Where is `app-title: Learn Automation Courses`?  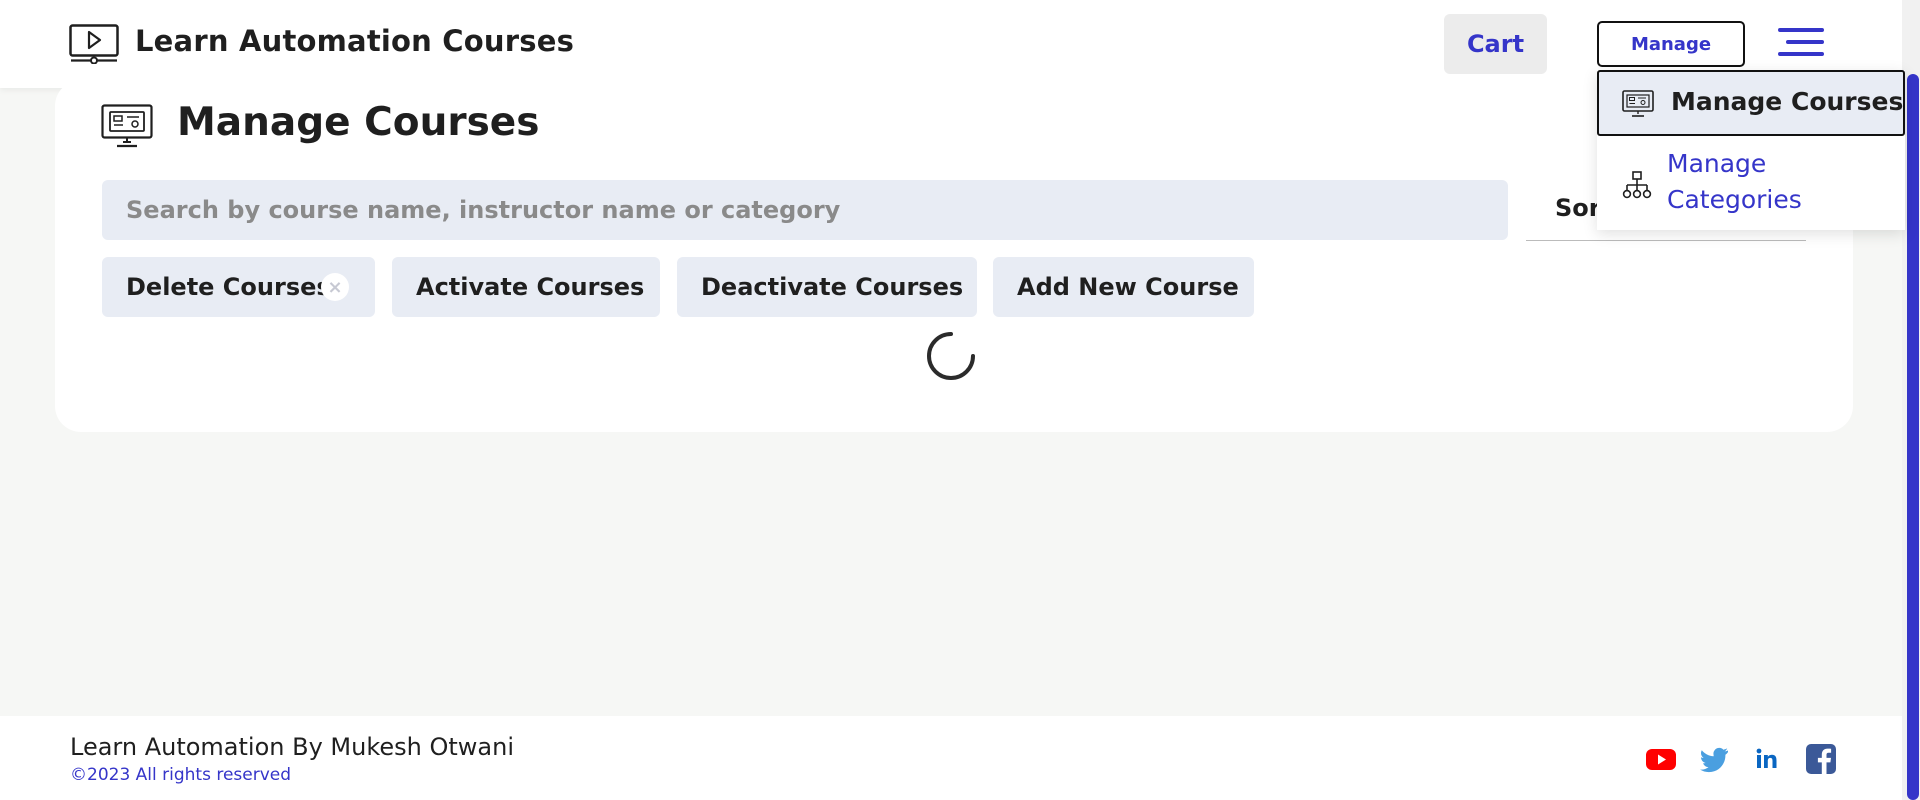 app-title: Learn Automation Courses is located at coordinates (354, 41).